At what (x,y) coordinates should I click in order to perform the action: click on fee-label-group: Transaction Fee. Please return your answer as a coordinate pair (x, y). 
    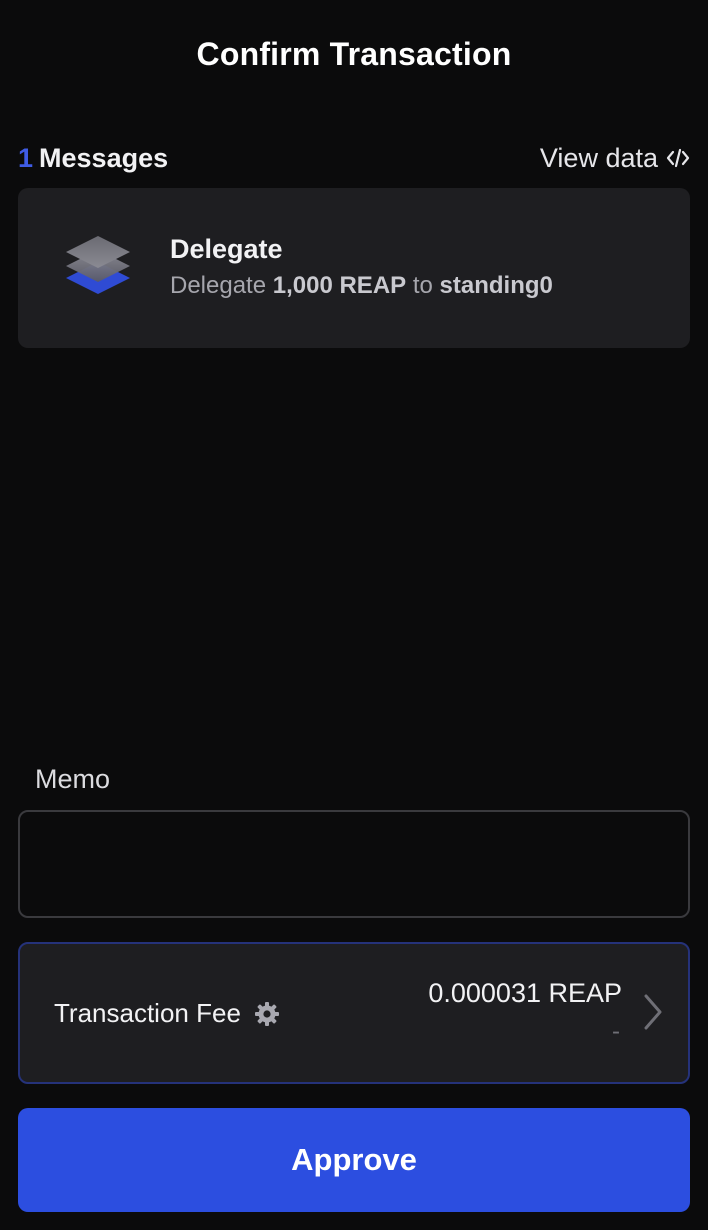
    Looking at the image, I should click on (167, 1013).